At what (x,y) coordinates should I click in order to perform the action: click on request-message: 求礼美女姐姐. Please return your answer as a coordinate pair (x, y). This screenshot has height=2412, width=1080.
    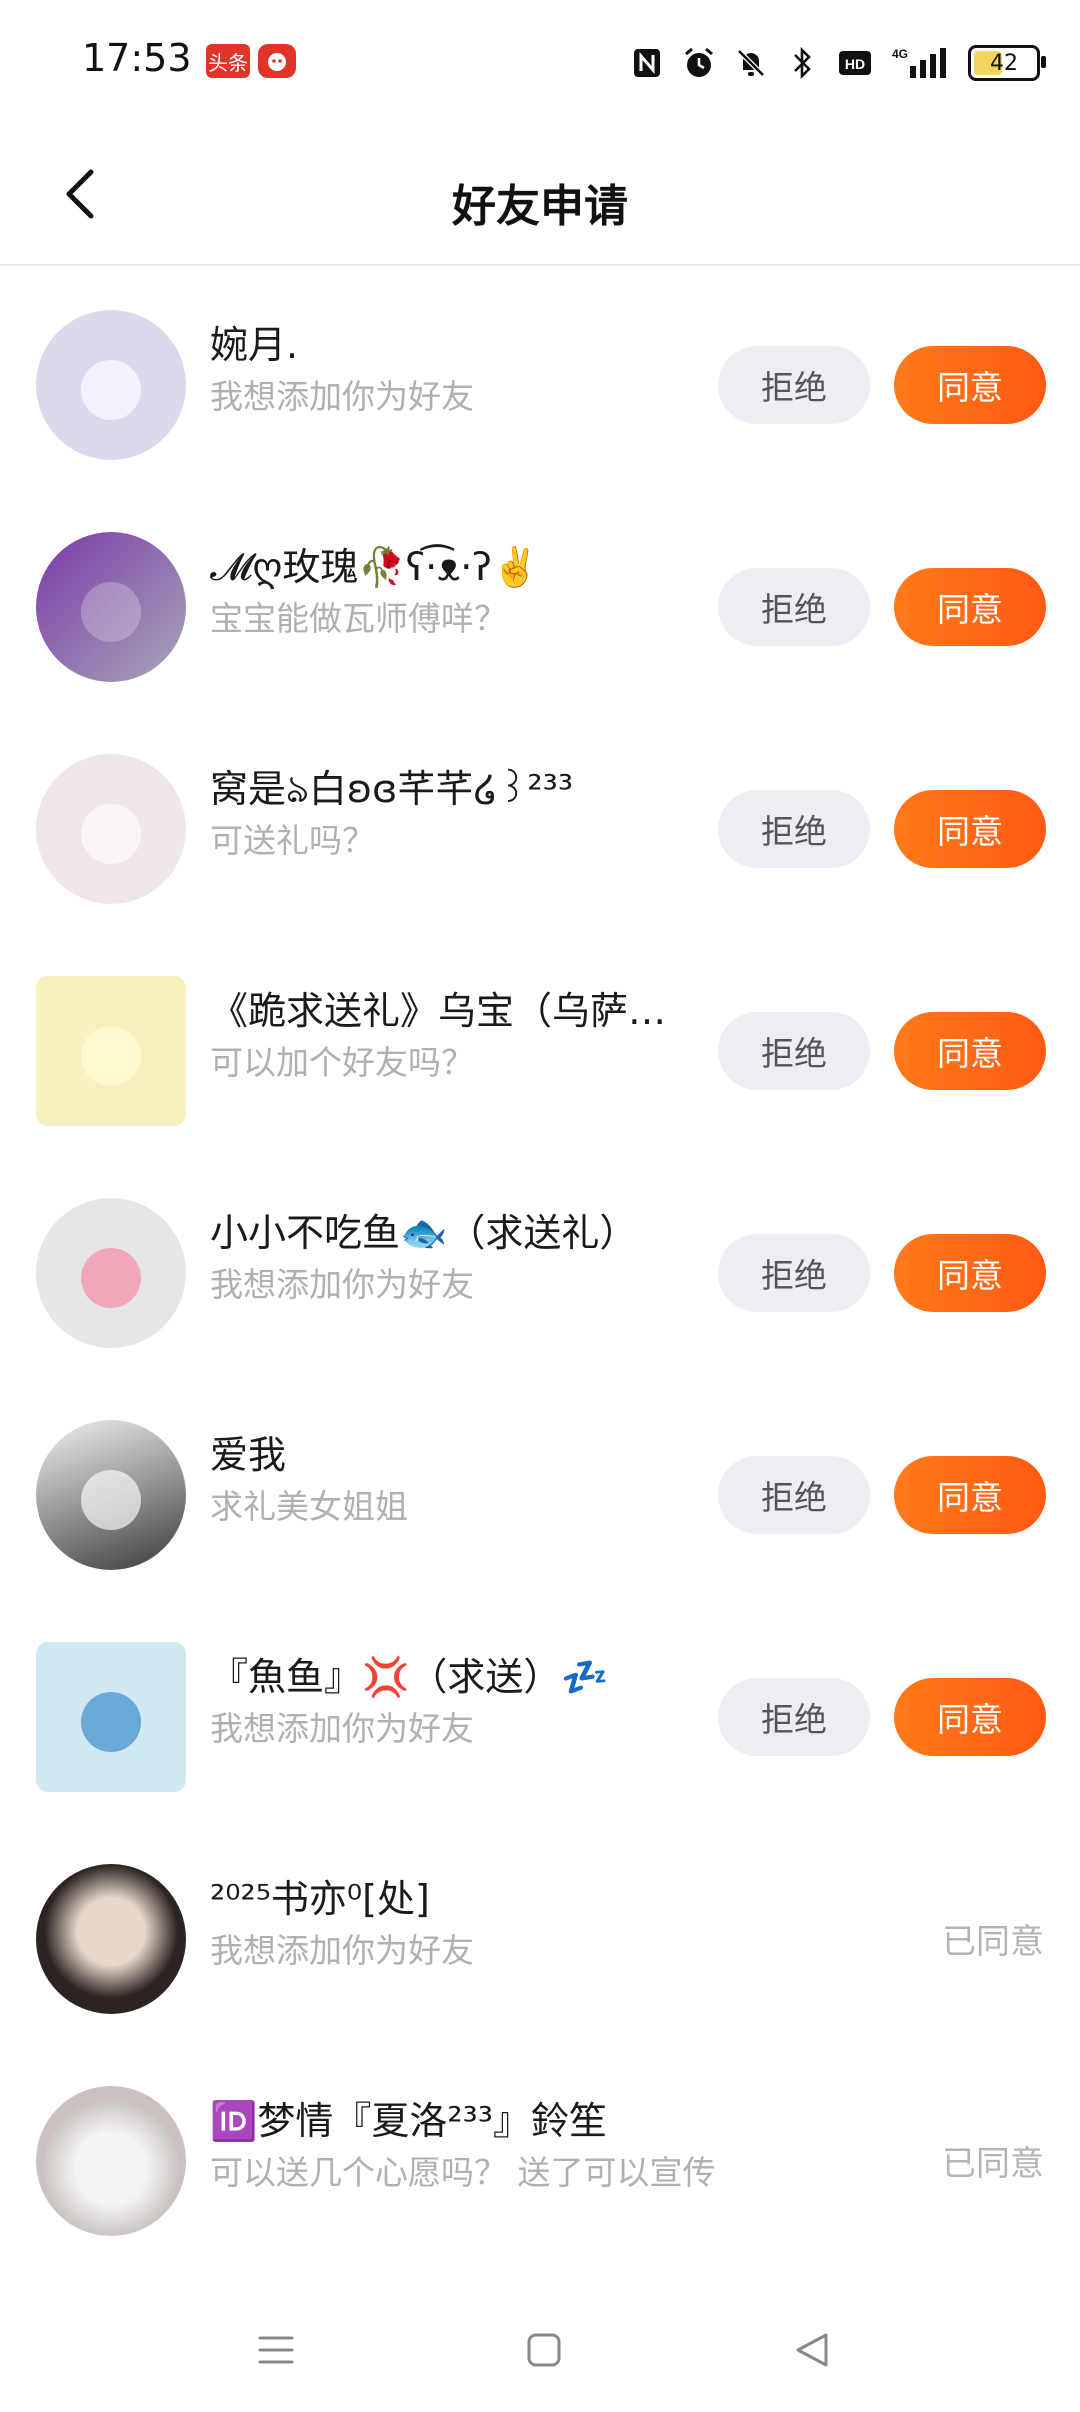
    Looking at the image, I should click on (309, 1506).